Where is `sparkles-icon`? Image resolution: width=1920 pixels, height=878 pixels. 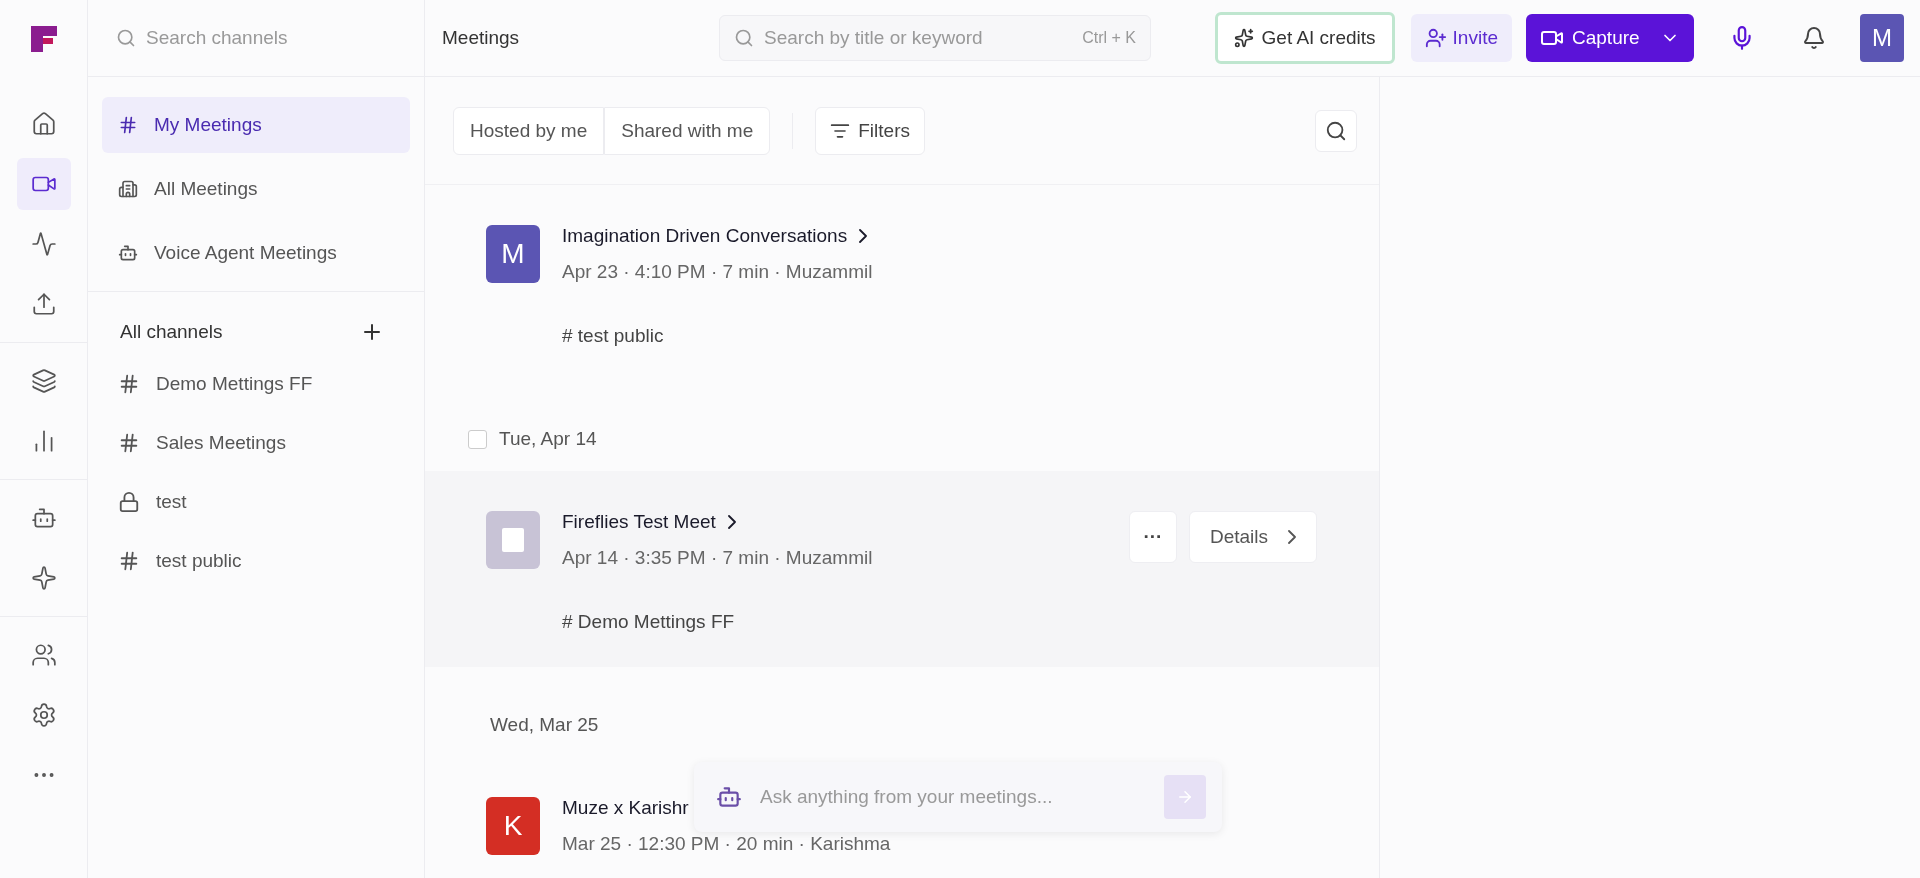
sparkles-icon is located at coordinates (1243, 38).